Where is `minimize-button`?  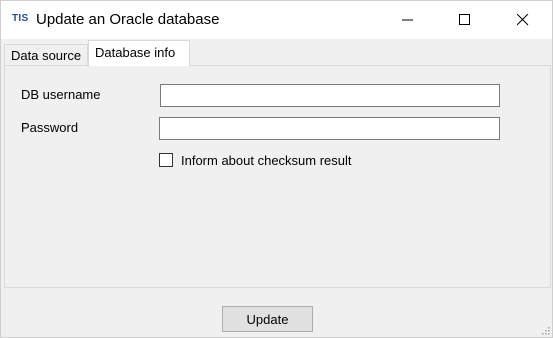
minimize-button is located at coordinates (408, 20).